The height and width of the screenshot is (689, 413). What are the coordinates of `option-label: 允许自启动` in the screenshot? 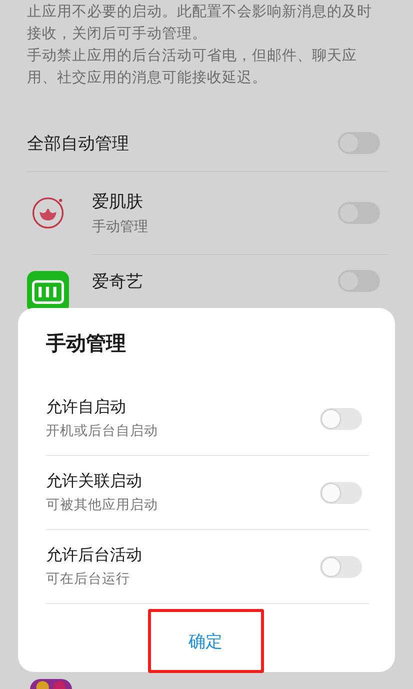 It's located at (86, 407).